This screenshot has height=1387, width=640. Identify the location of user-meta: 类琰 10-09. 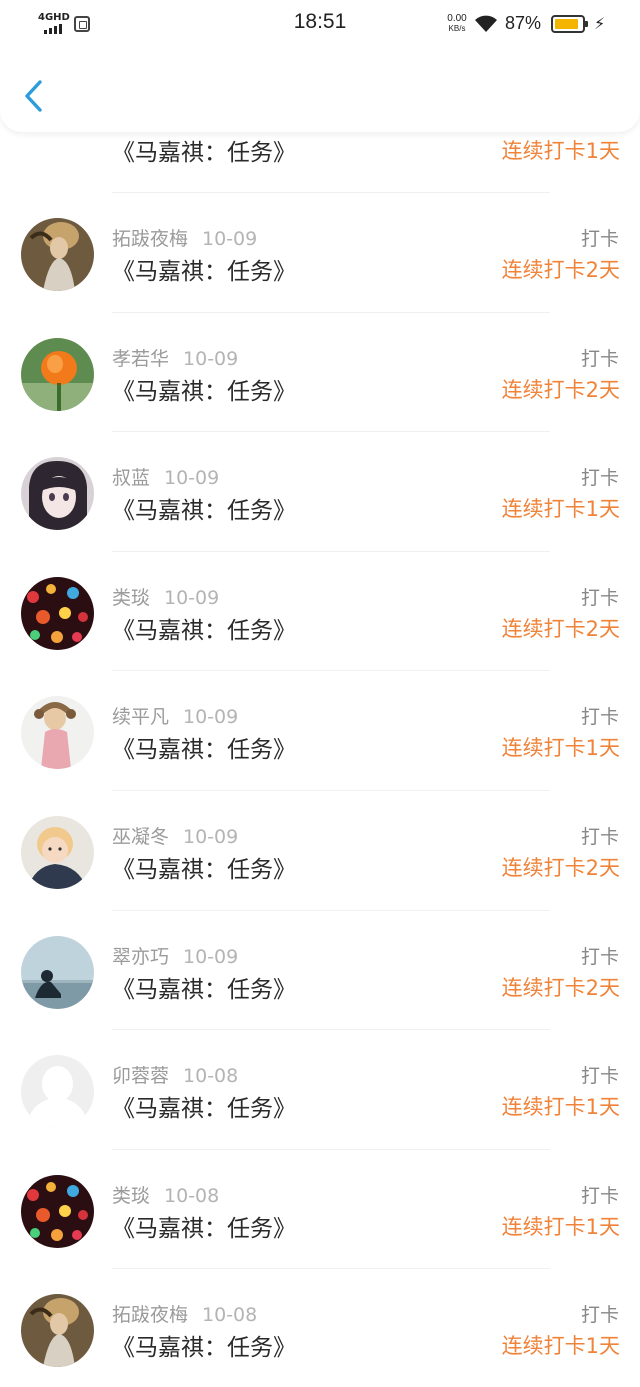
(165, 596).